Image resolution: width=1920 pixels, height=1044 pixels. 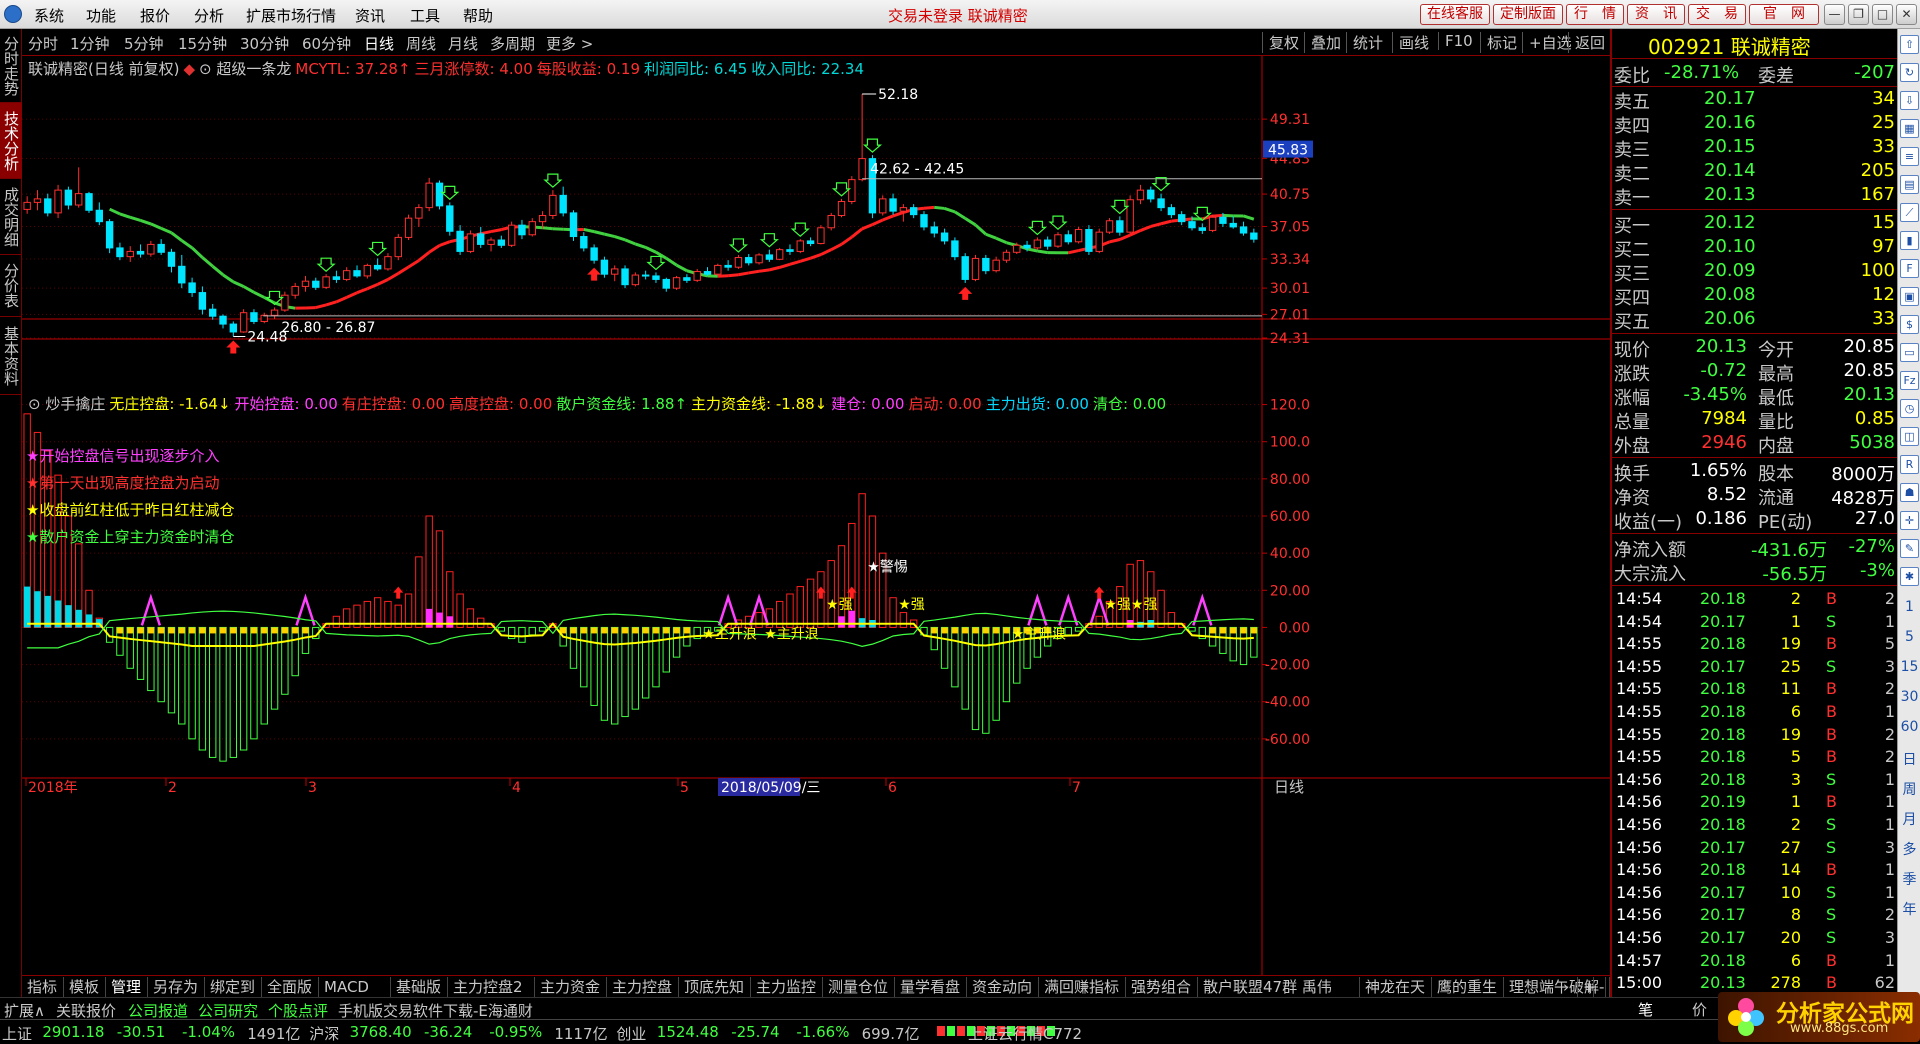 What do you see at coordinates (379, 43) in the screenshot?
I see `period-tab-daily: 日线` at bounding box center [379, 43].